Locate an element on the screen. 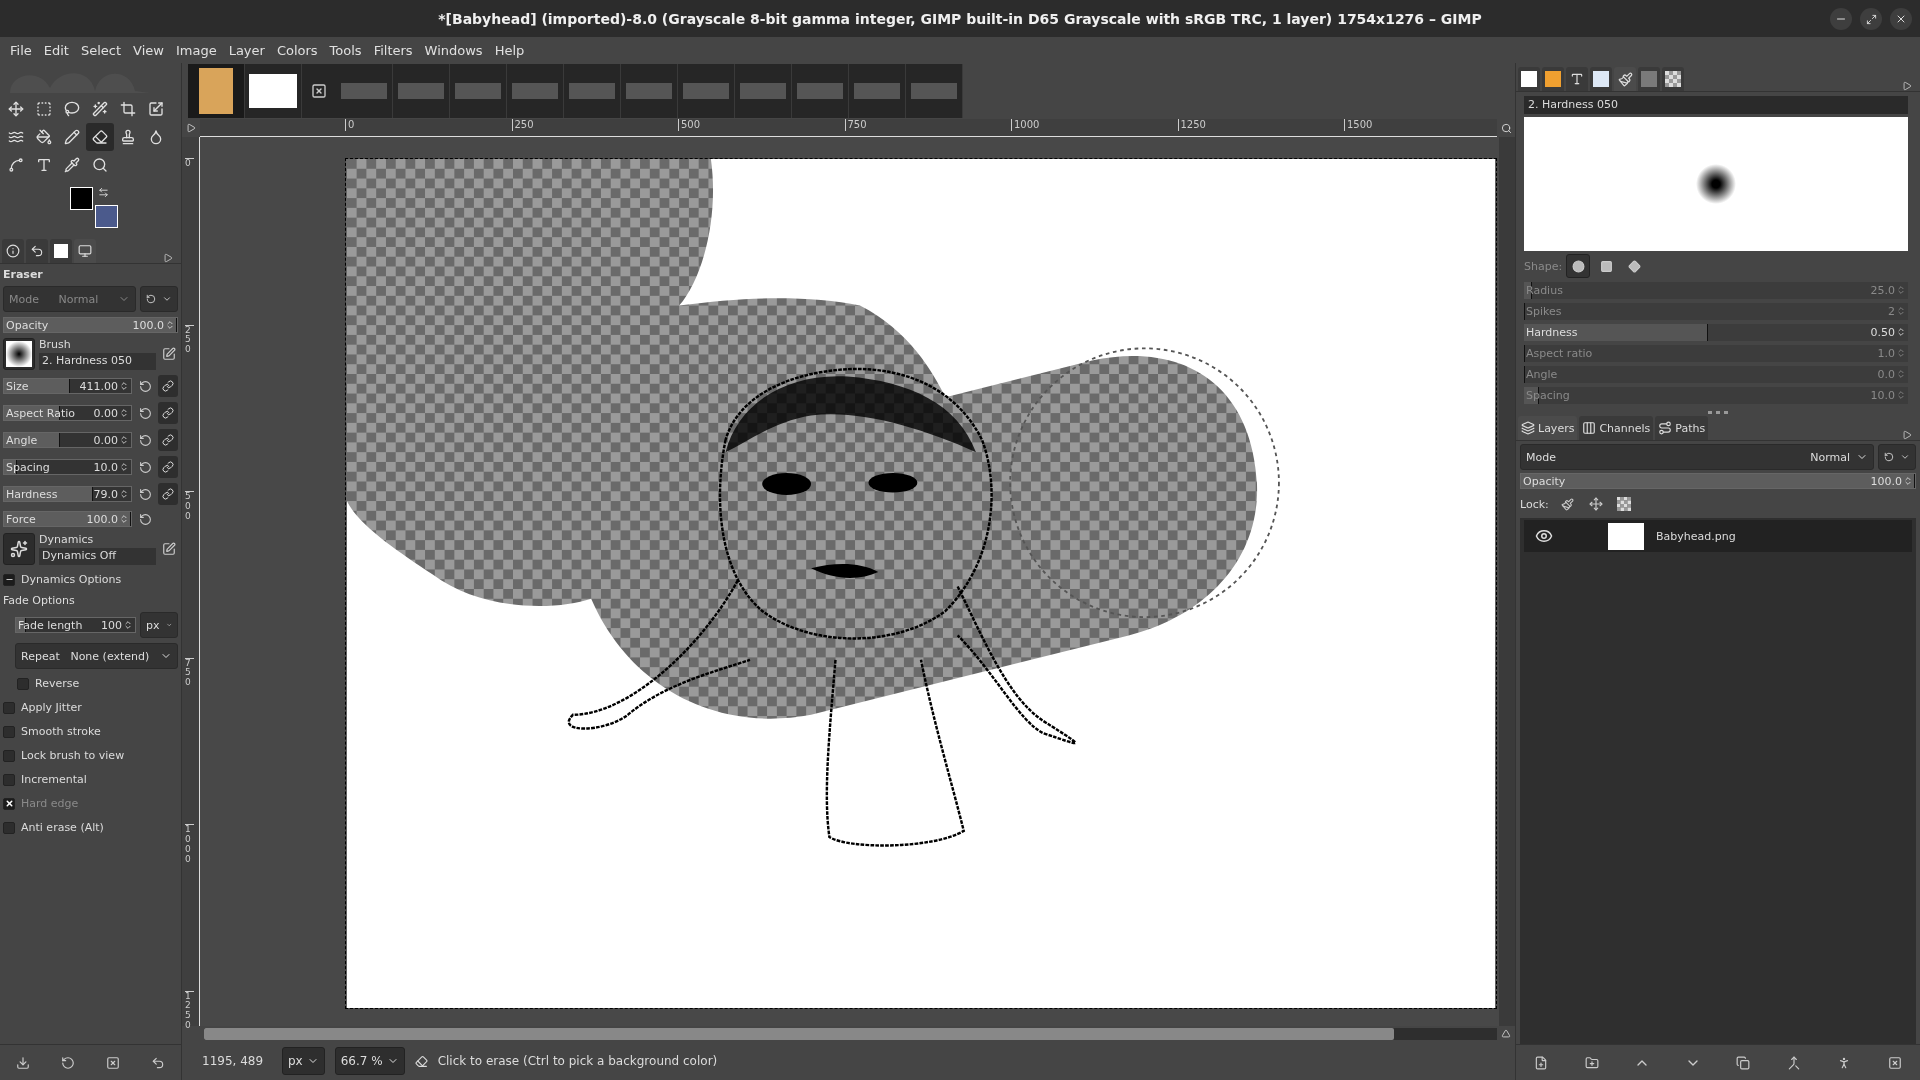 This screenshot has height=1080, width=1920. zoom-dropdown: 66.7 % is located at coordinates (369, 1061).